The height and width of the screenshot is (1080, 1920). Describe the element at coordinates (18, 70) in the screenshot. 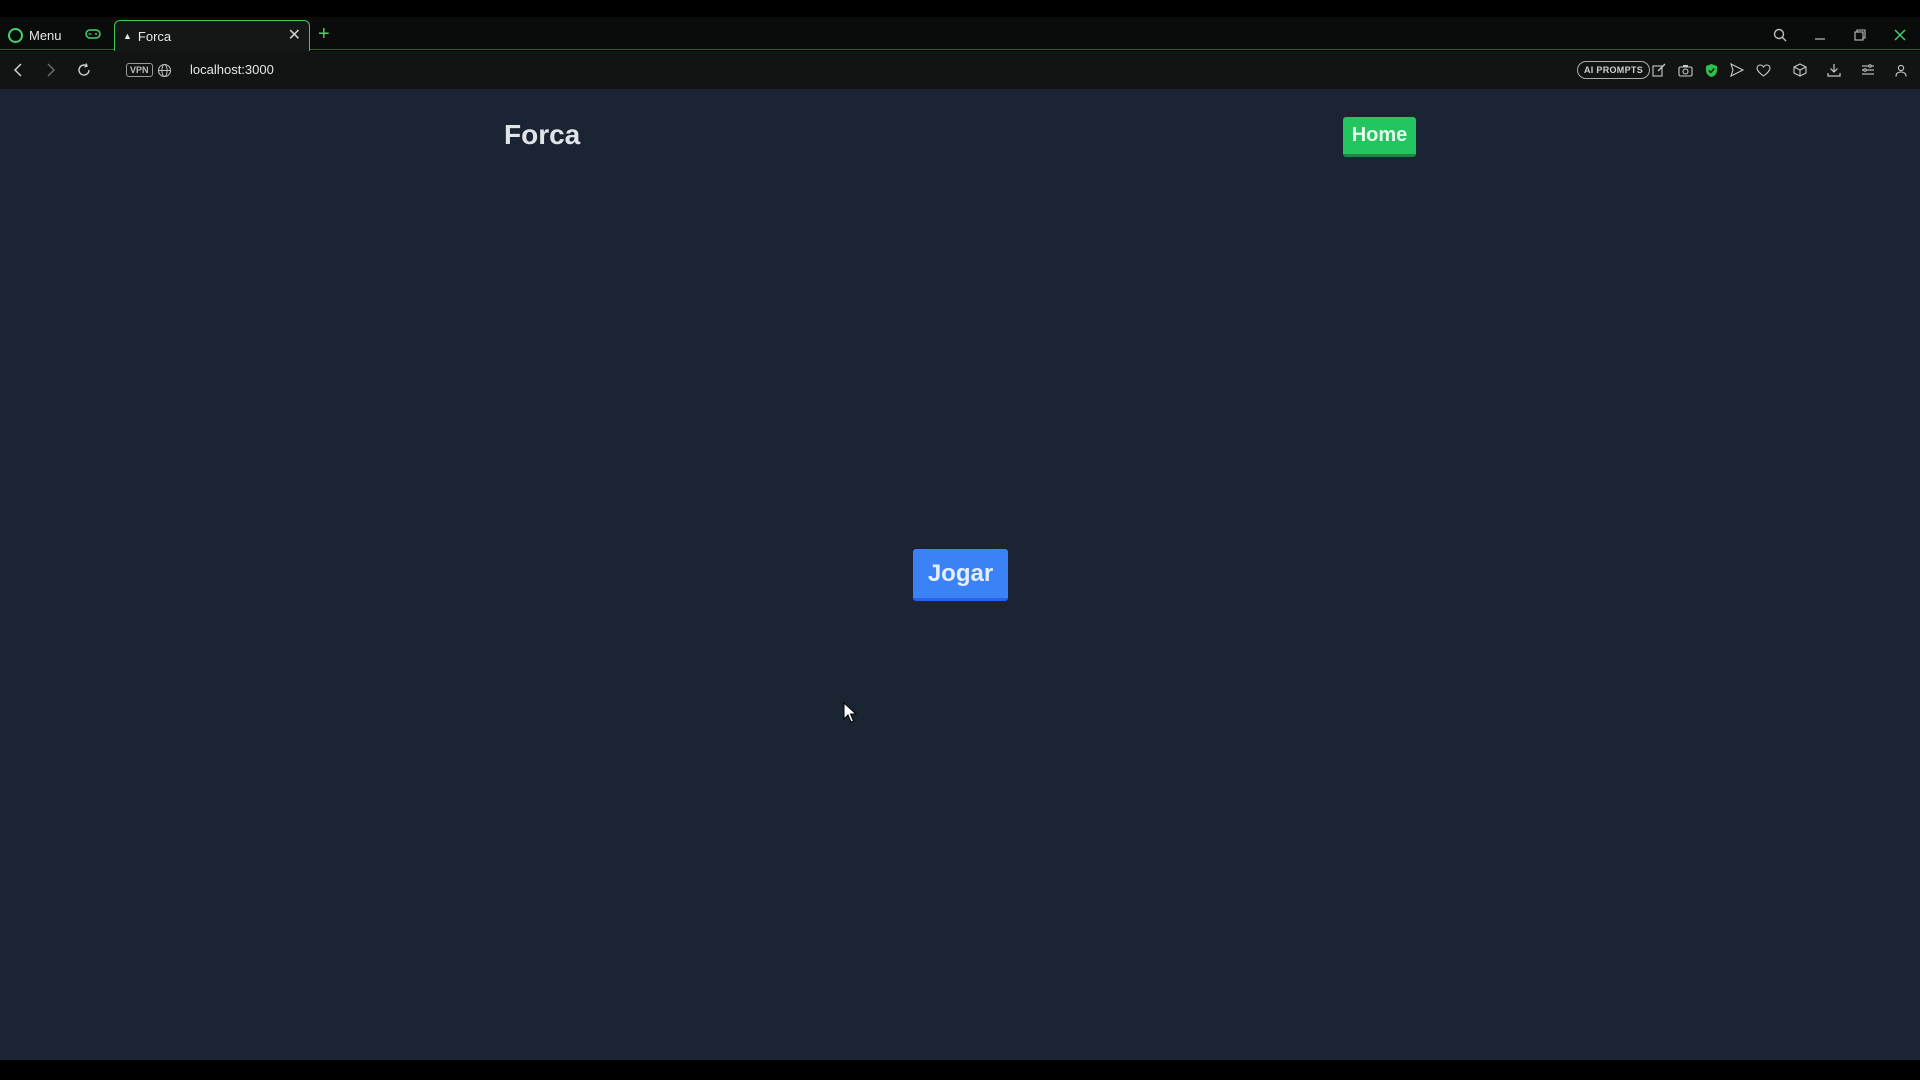

I see `back-icon` at that location.